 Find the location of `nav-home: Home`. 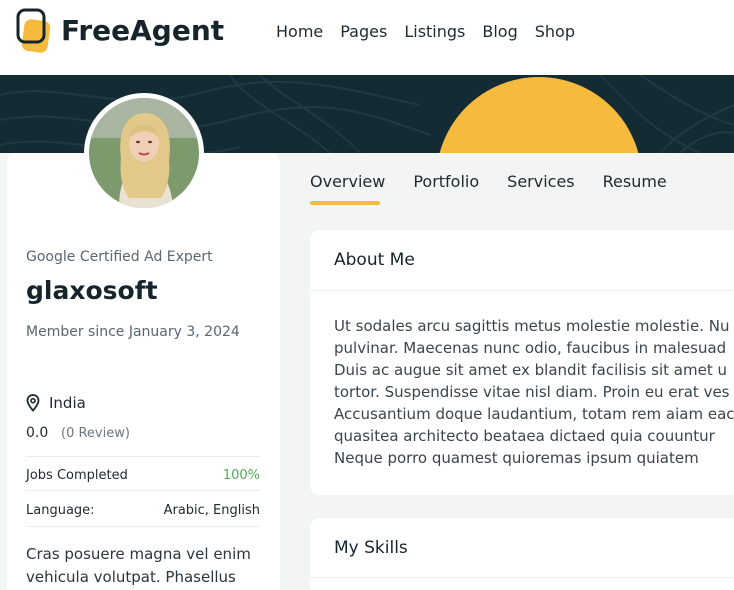

nav-home: Home is located at coordinates (299, 31).